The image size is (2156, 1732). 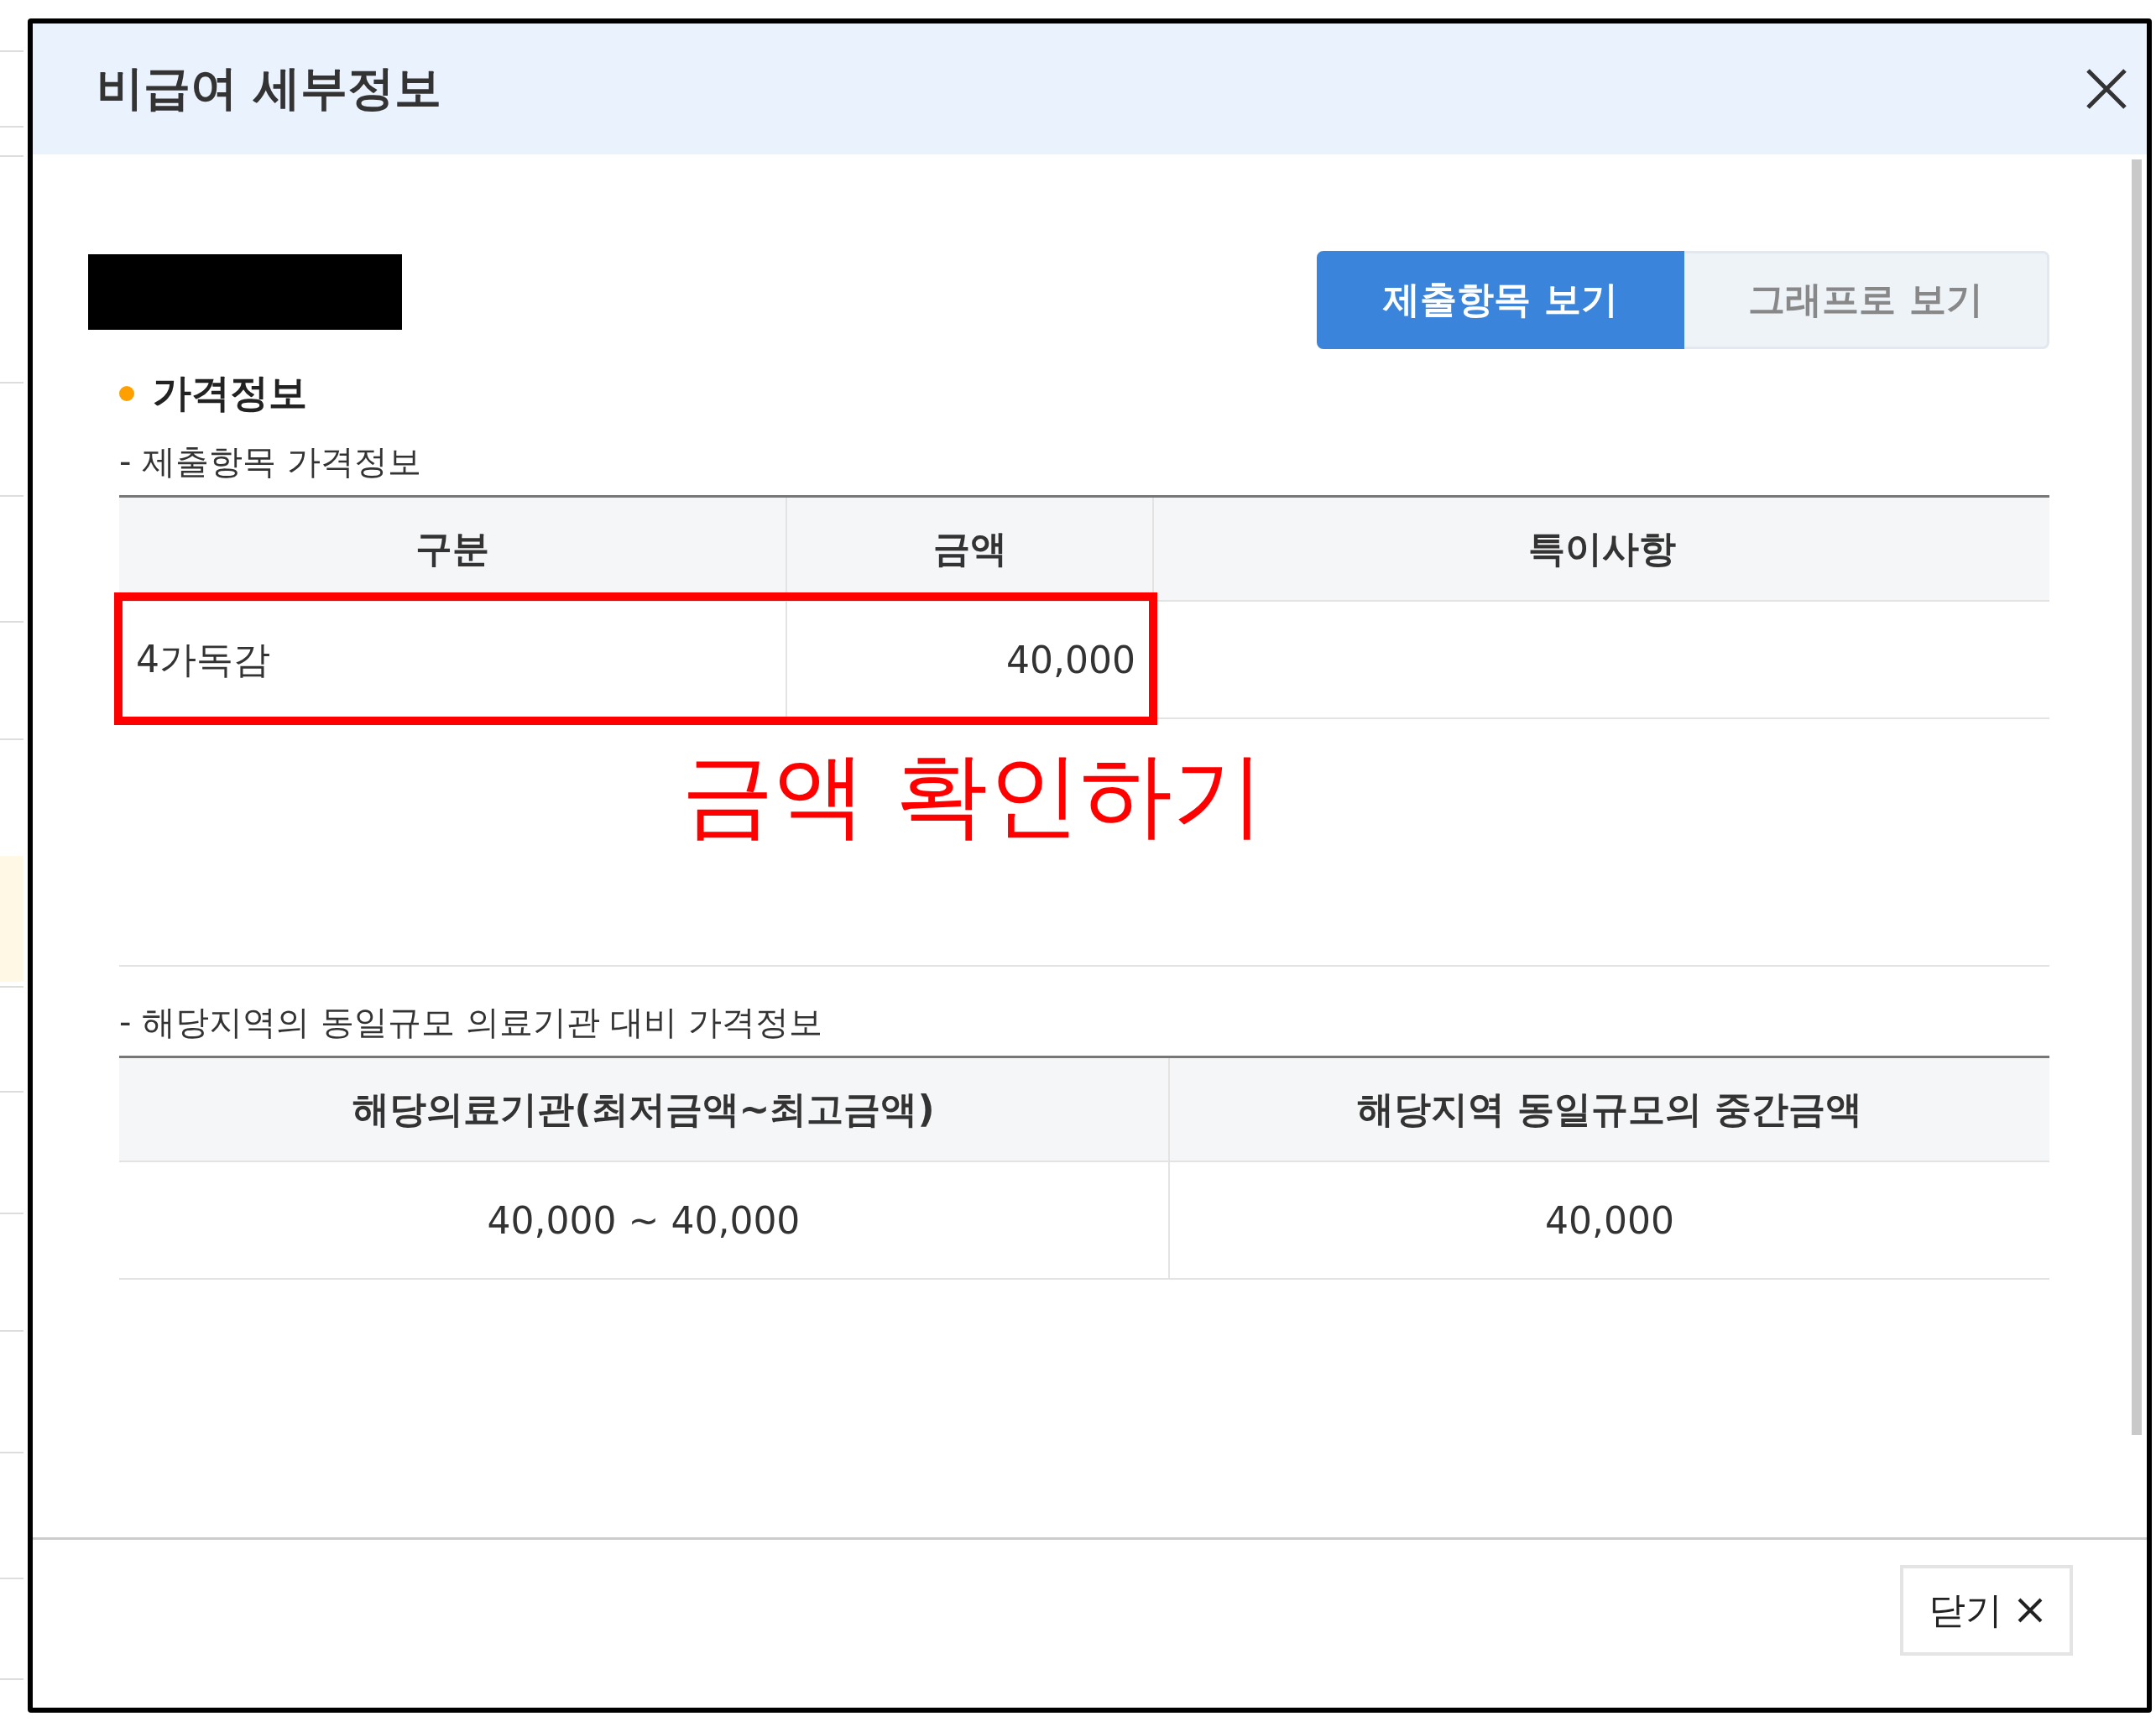 What do you see at coordinates (270, 462) in the screenshot?
I see `table-caption: - 제출항목 가격정보` at bounding box center [270, 462].